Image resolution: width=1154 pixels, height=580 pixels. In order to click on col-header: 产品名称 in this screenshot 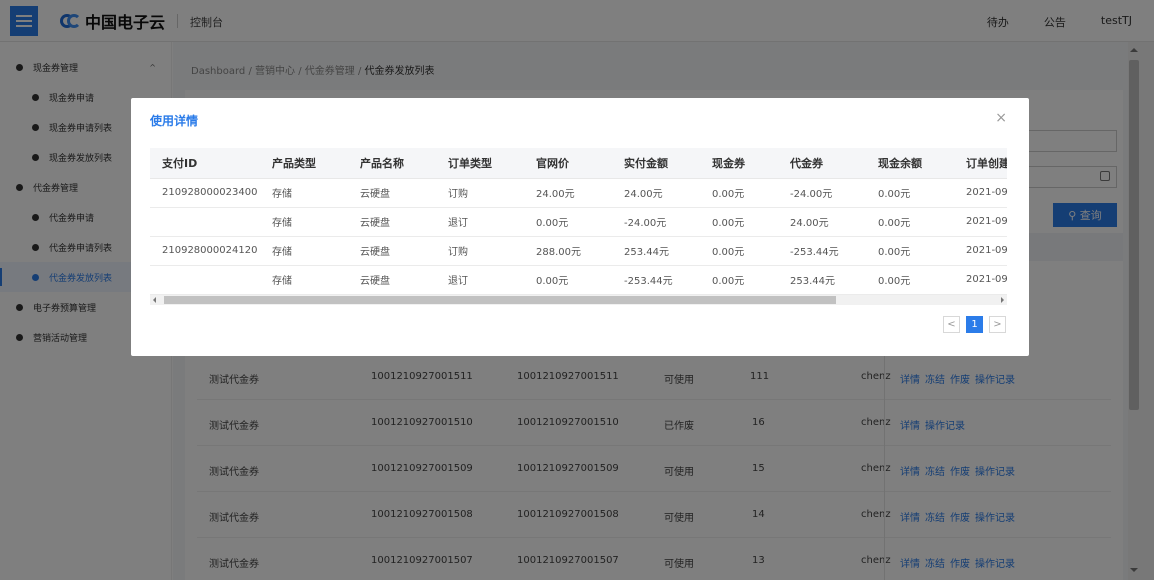, I will do `click(392, 163)`.